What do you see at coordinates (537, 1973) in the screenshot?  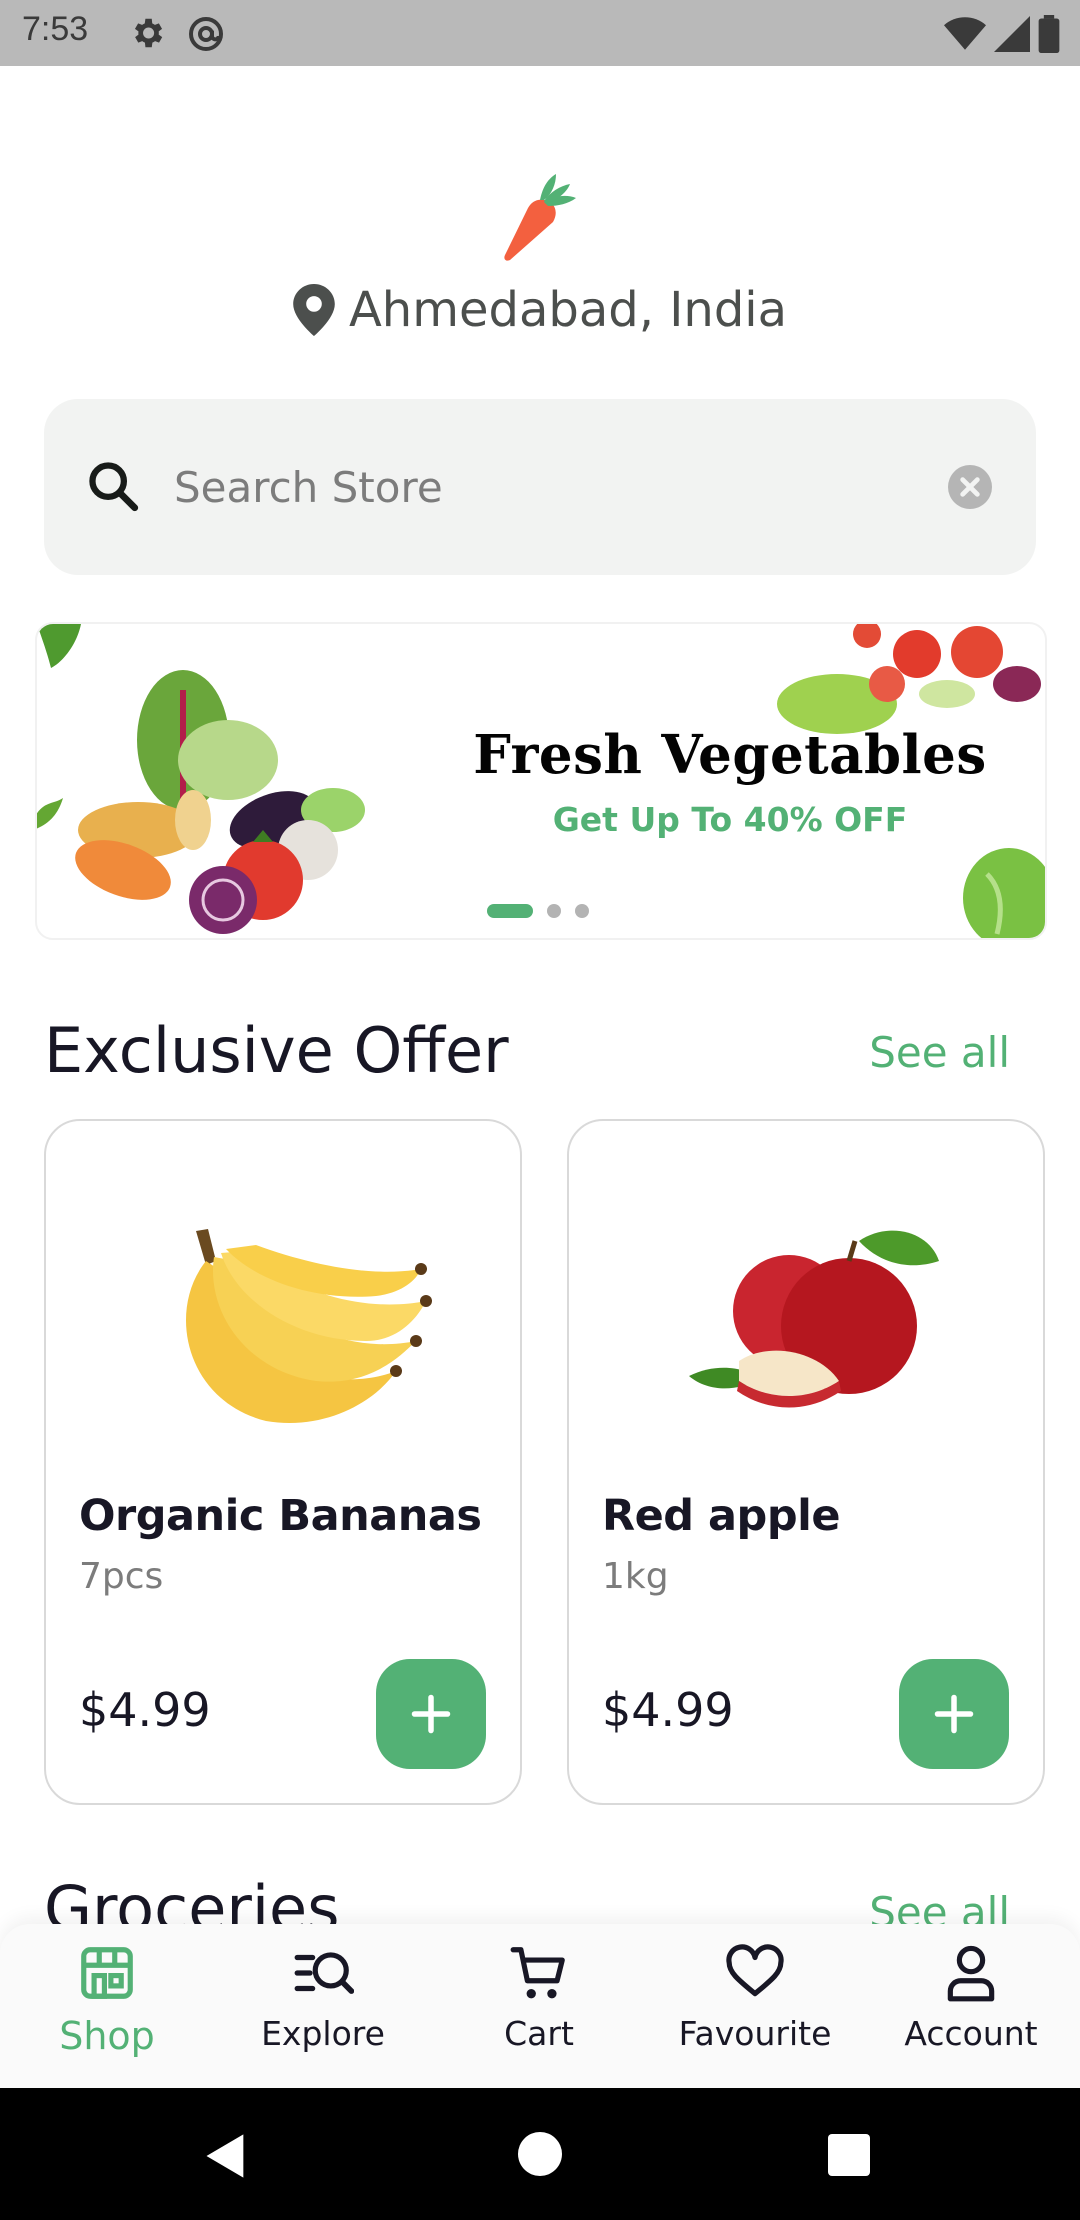 I see `cart-icon` at bounding box center [537, 1973].